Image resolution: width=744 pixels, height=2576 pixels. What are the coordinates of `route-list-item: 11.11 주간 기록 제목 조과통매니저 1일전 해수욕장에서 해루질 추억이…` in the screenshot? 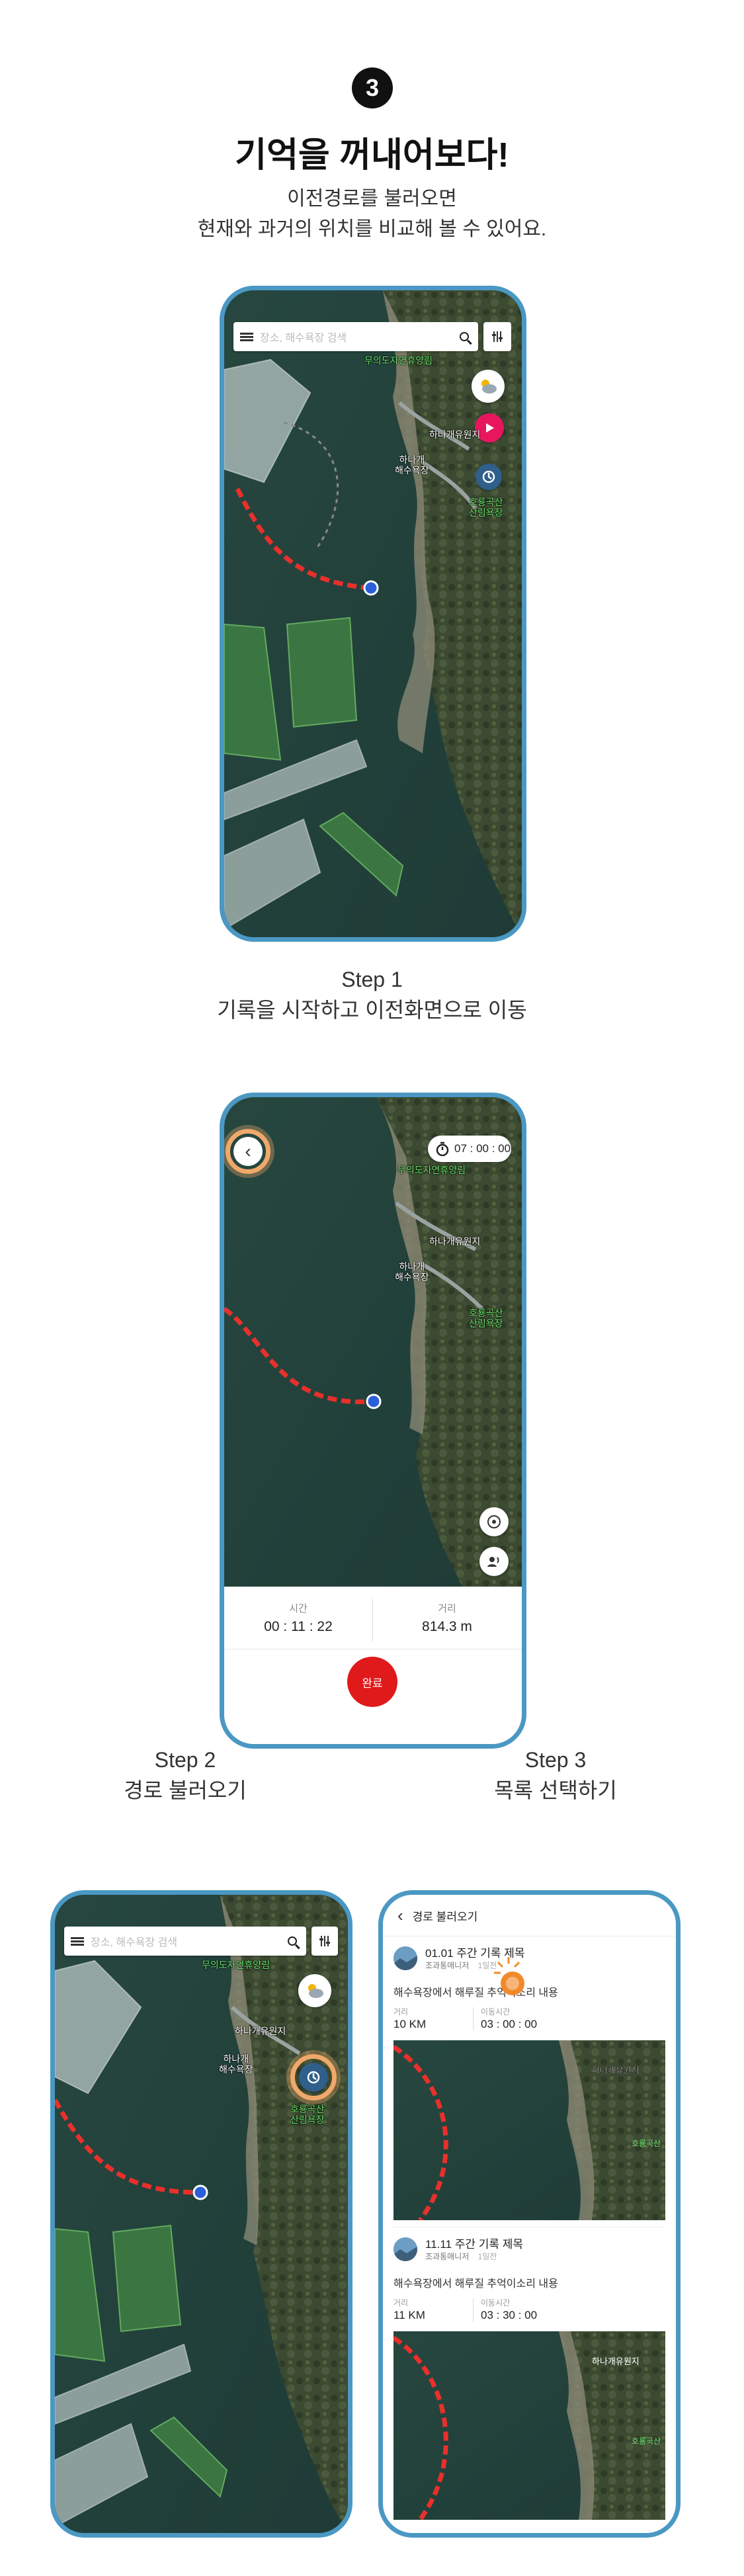 It's located at (529, 2378).